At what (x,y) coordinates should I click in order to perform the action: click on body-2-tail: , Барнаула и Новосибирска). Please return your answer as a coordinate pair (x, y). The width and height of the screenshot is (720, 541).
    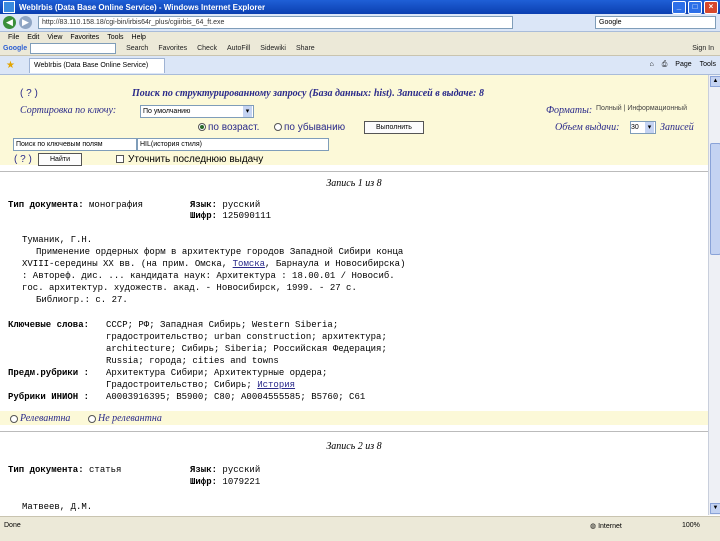
    Looking at the image, I should click on (335, 264).